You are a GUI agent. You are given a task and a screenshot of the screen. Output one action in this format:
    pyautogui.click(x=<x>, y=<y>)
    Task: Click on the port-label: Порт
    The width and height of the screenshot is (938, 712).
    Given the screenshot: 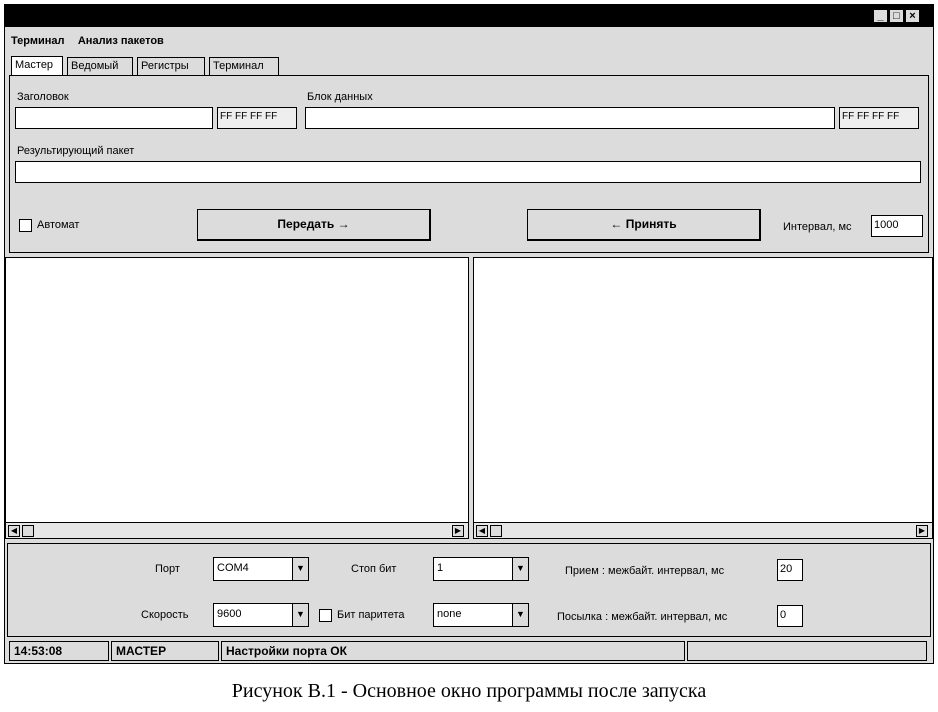 What is the action you would take?
    pyautogui.click(x=167, y=569)
    